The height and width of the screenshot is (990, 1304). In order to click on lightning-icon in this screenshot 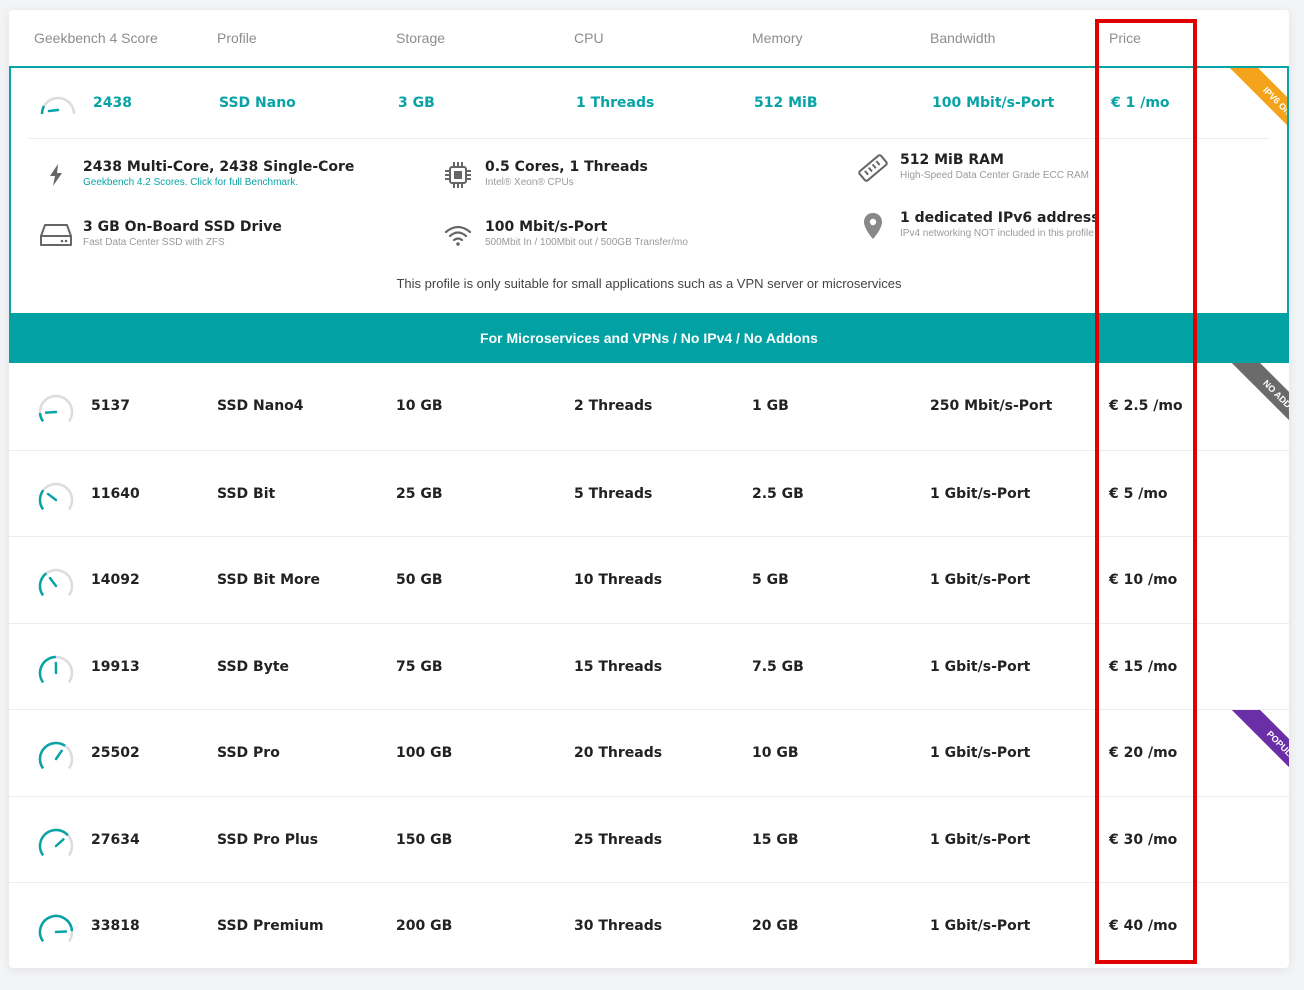, I will do `click(56, 175)`.